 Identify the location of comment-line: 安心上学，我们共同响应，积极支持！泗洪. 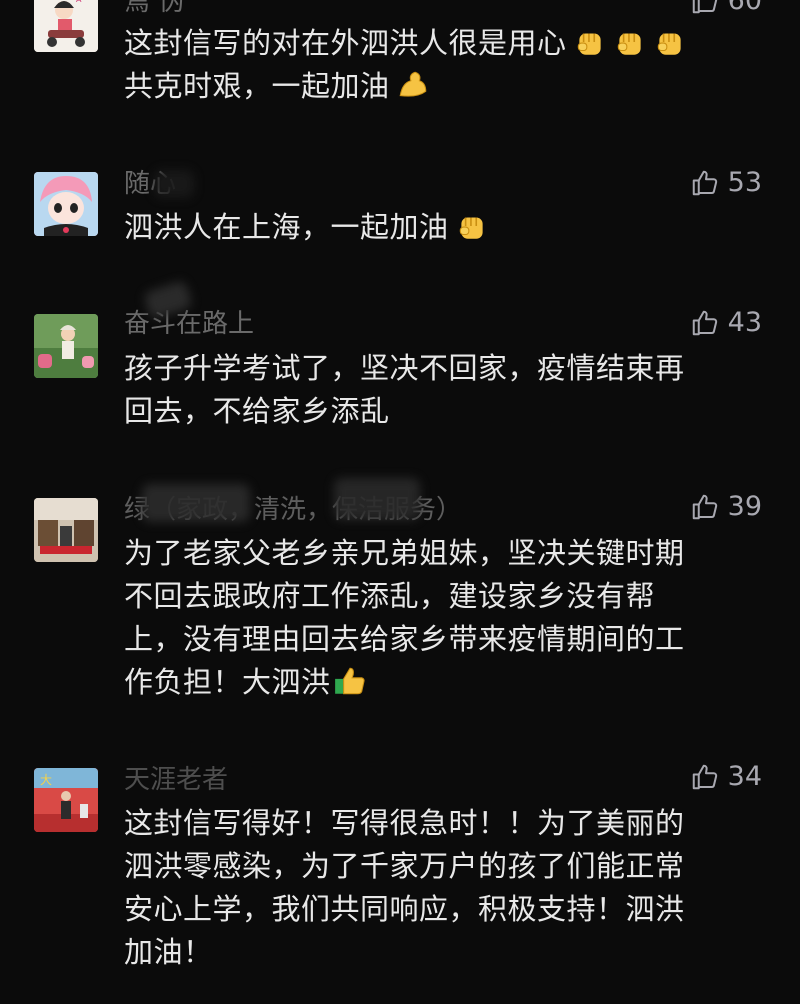
(404, 909).